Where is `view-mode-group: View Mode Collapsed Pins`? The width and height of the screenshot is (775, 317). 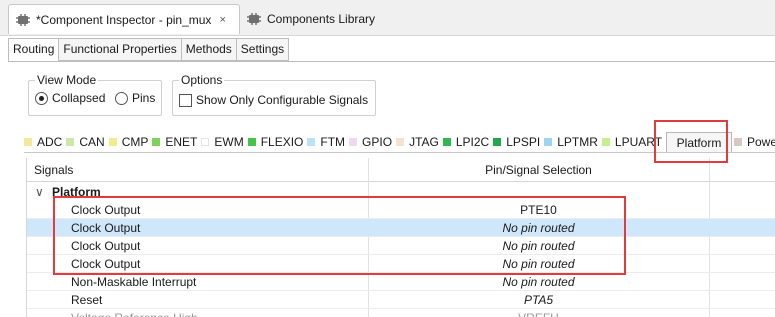
view-mode-group: View Mode Collapsed Pins is located at coordinates (95, 94).